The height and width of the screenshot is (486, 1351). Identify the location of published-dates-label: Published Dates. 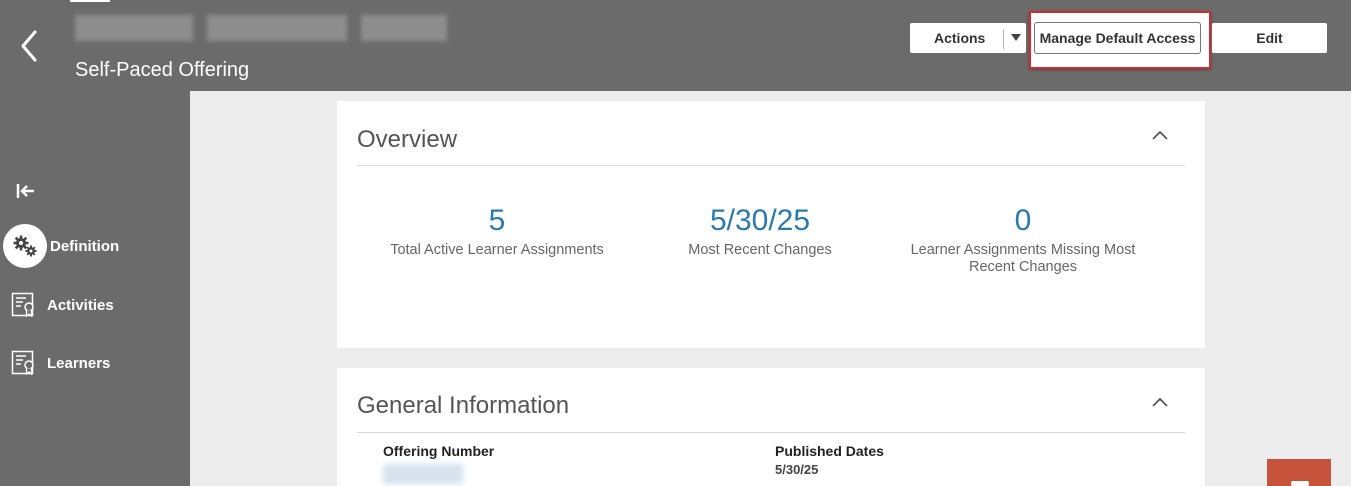
(829, 451).